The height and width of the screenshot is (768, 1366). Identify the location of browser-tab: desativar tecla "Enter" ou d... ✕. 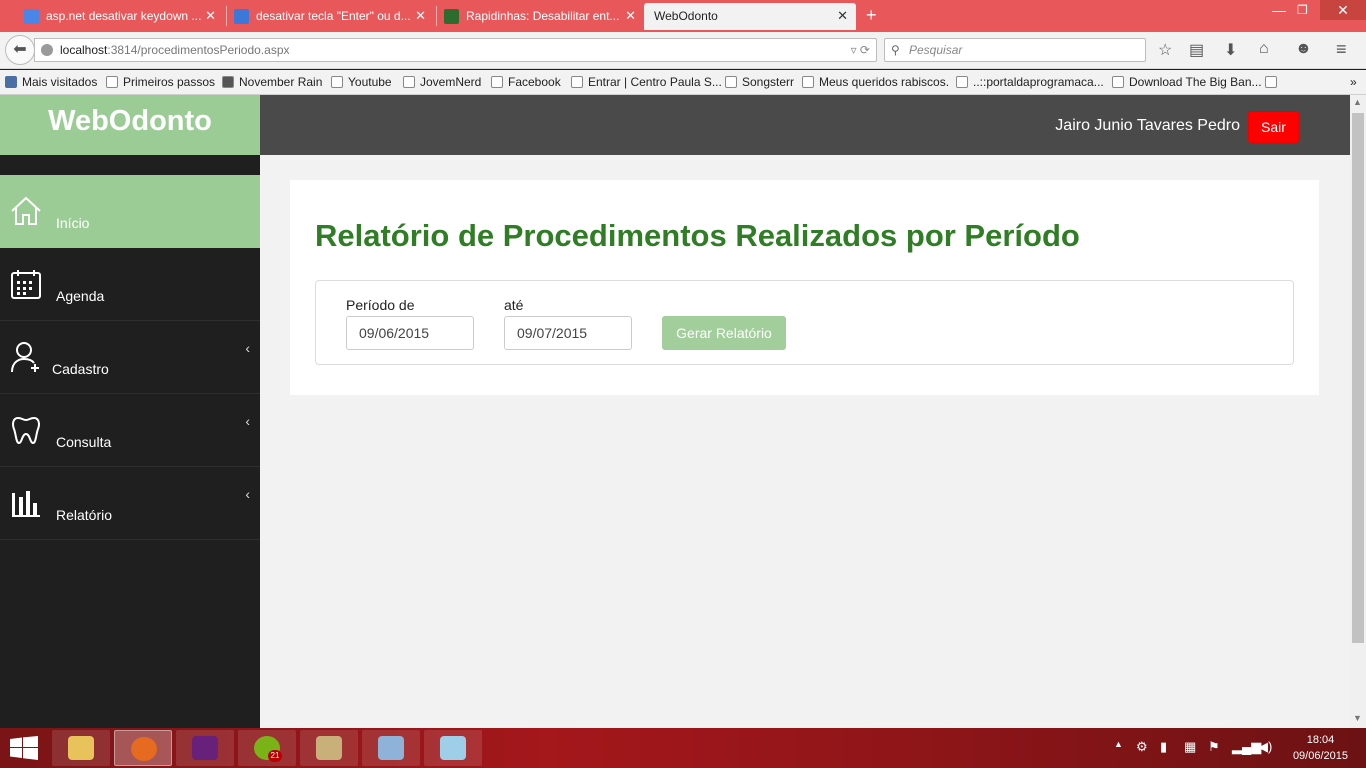
(322, 16).